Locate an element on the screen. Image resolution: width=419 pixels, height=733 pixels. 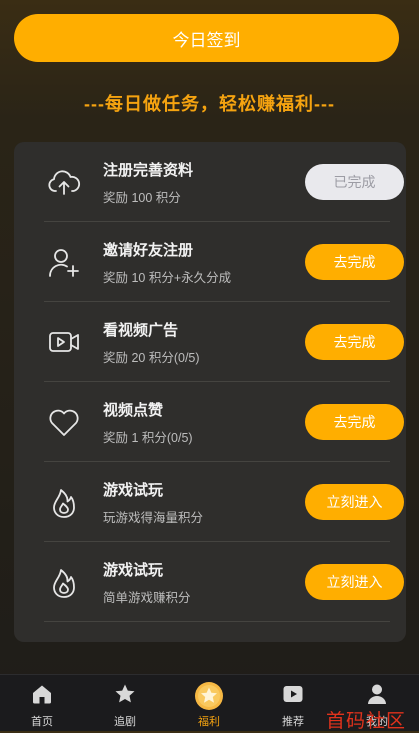
task-reward: 奖励 100 积分 is located at coordinates (142, 198).